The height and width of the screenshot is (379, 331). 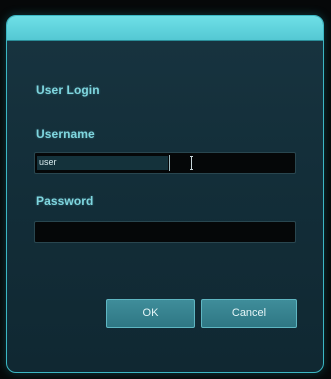 What do you see at coordinates (165, 232) in the screenshot?
I see `password-field` at bounding box center [165, 232].